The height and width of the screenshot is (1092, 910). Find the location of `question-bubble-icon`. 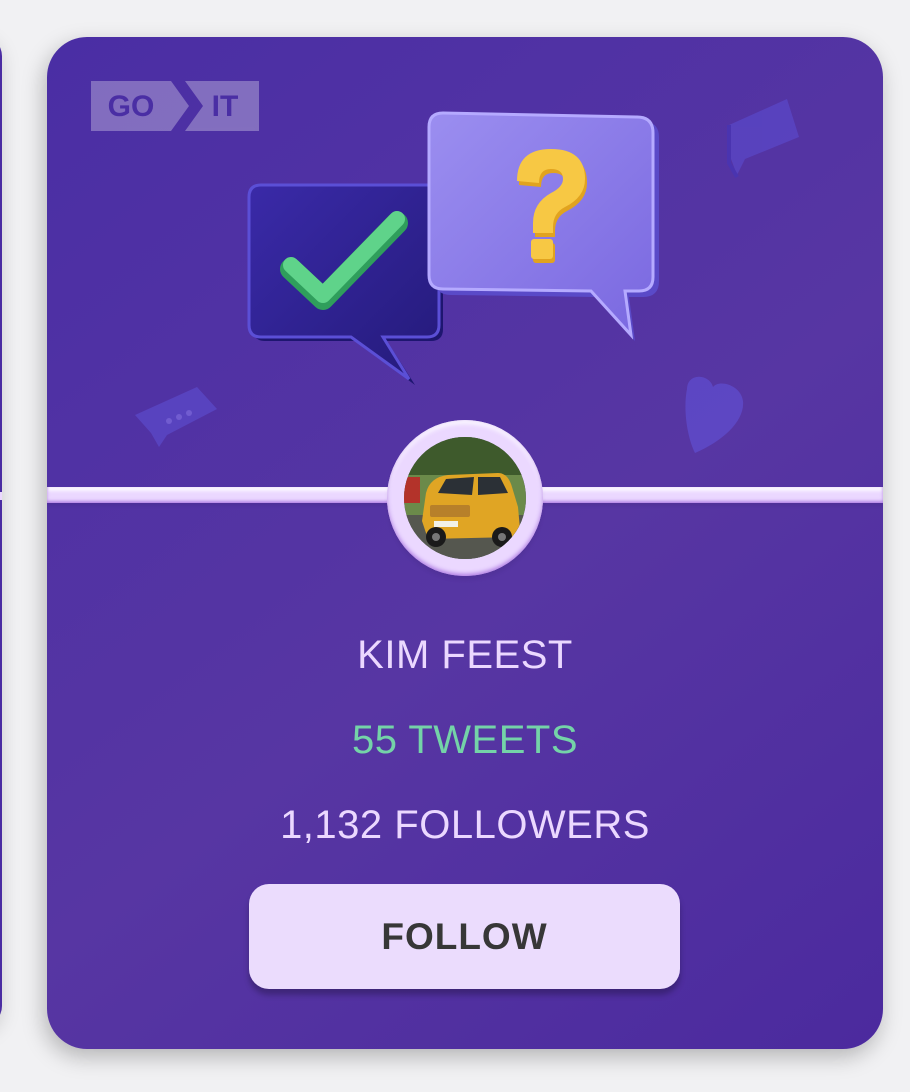

question-bubble-icon is located at coordinates (543, 226).